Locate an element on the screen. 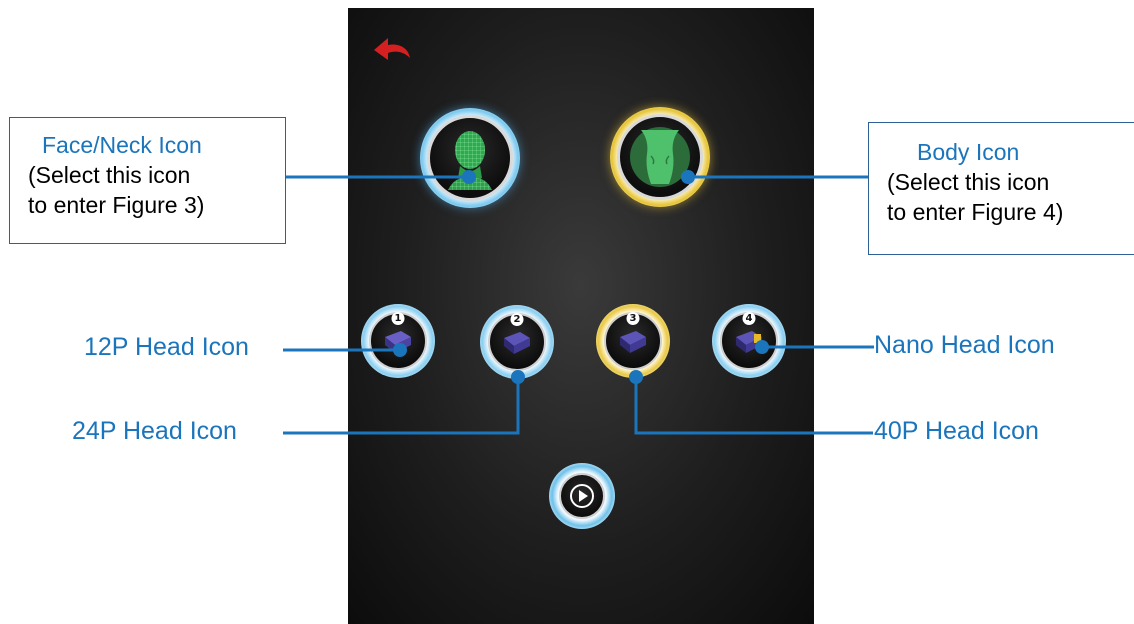 The width and height of the screenshot is (1134, 624). head-12p-label: 12P Head Icon is located at coordinates (166, 347).